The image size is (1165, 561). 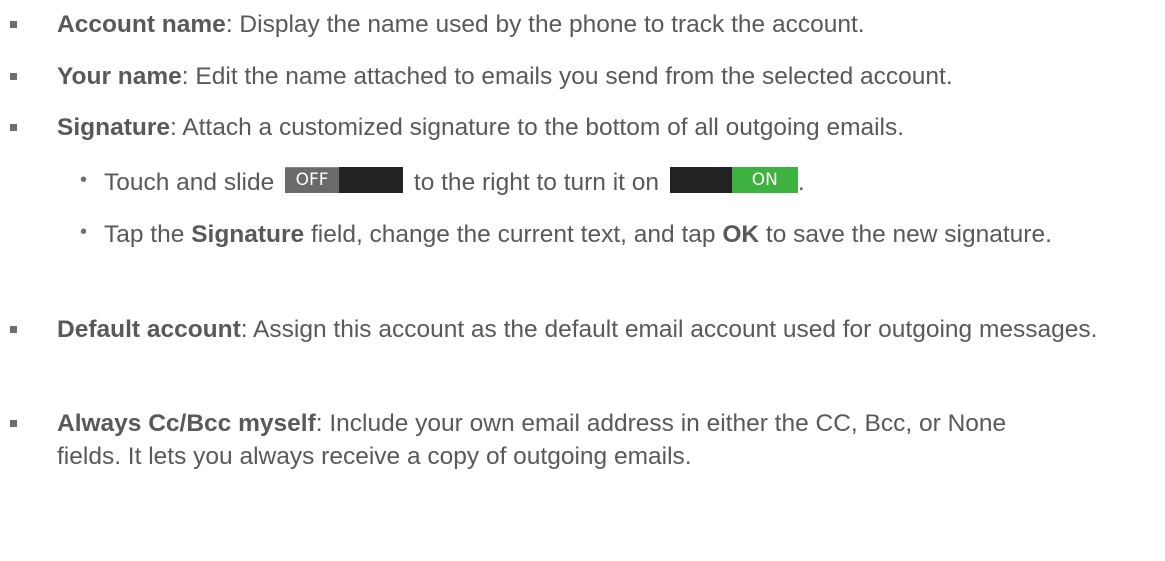 What do you see at coordinates (312, 180) in the screenshot?
I see `toggle-off-label: OFF` at bounding box center [312, 180].